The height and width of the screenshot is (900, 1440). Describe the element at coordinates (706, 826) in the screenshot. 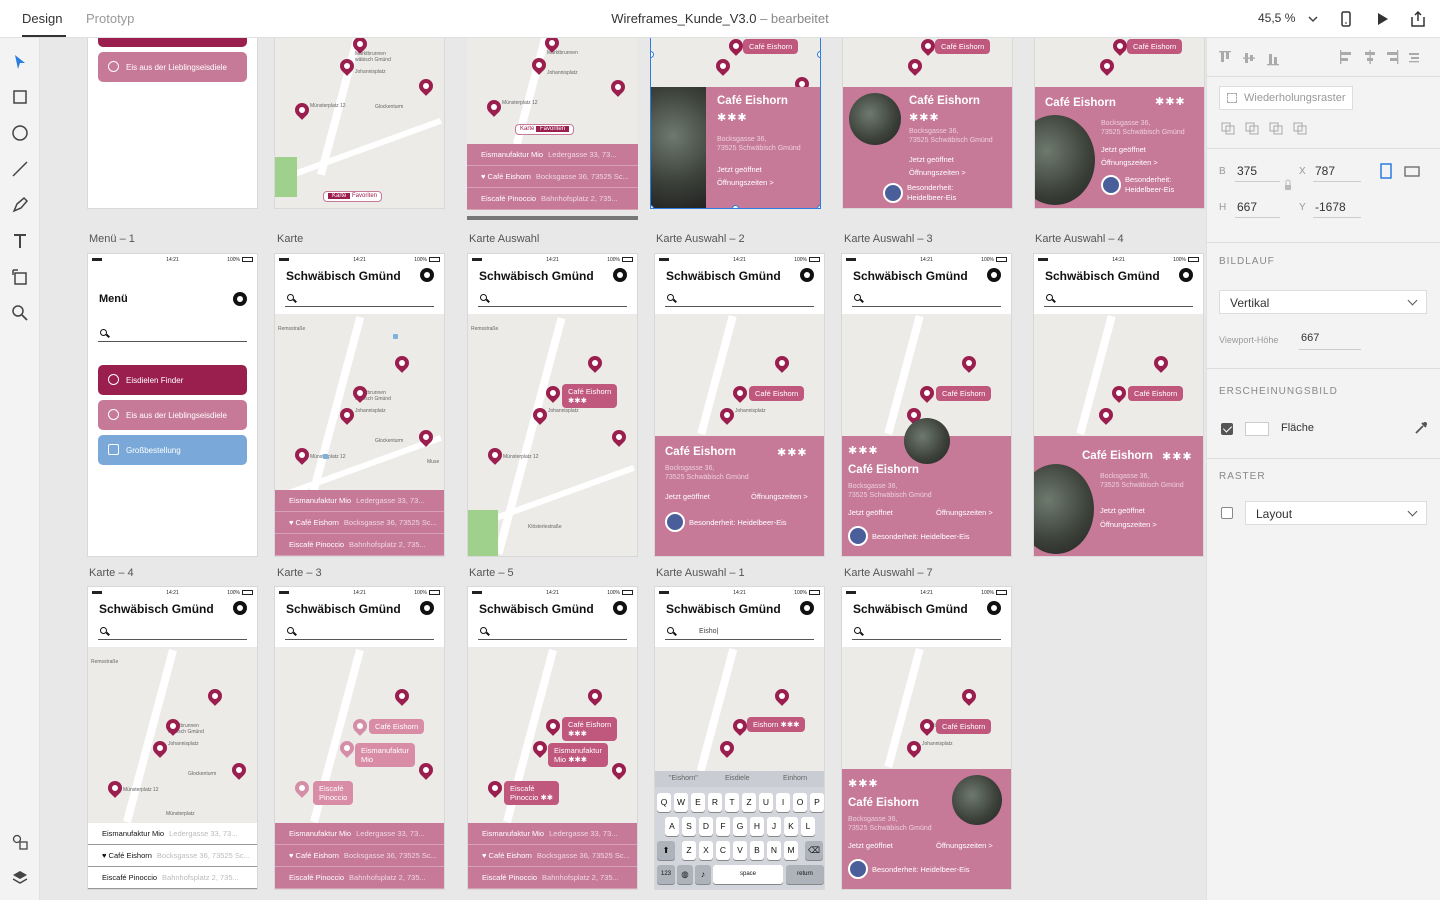

I see `key: D` at that location.